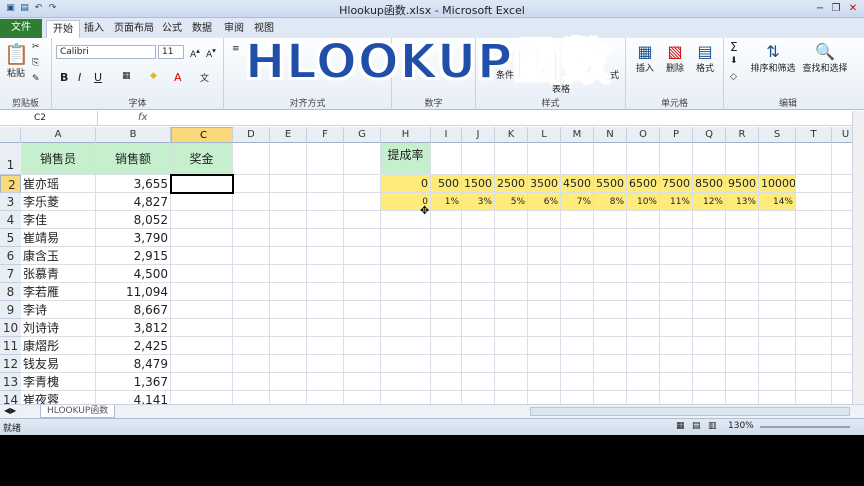 The height and width of the screenshot is (486, 864). I want to click on normal-view-icon: ▦, so click(680, 426).